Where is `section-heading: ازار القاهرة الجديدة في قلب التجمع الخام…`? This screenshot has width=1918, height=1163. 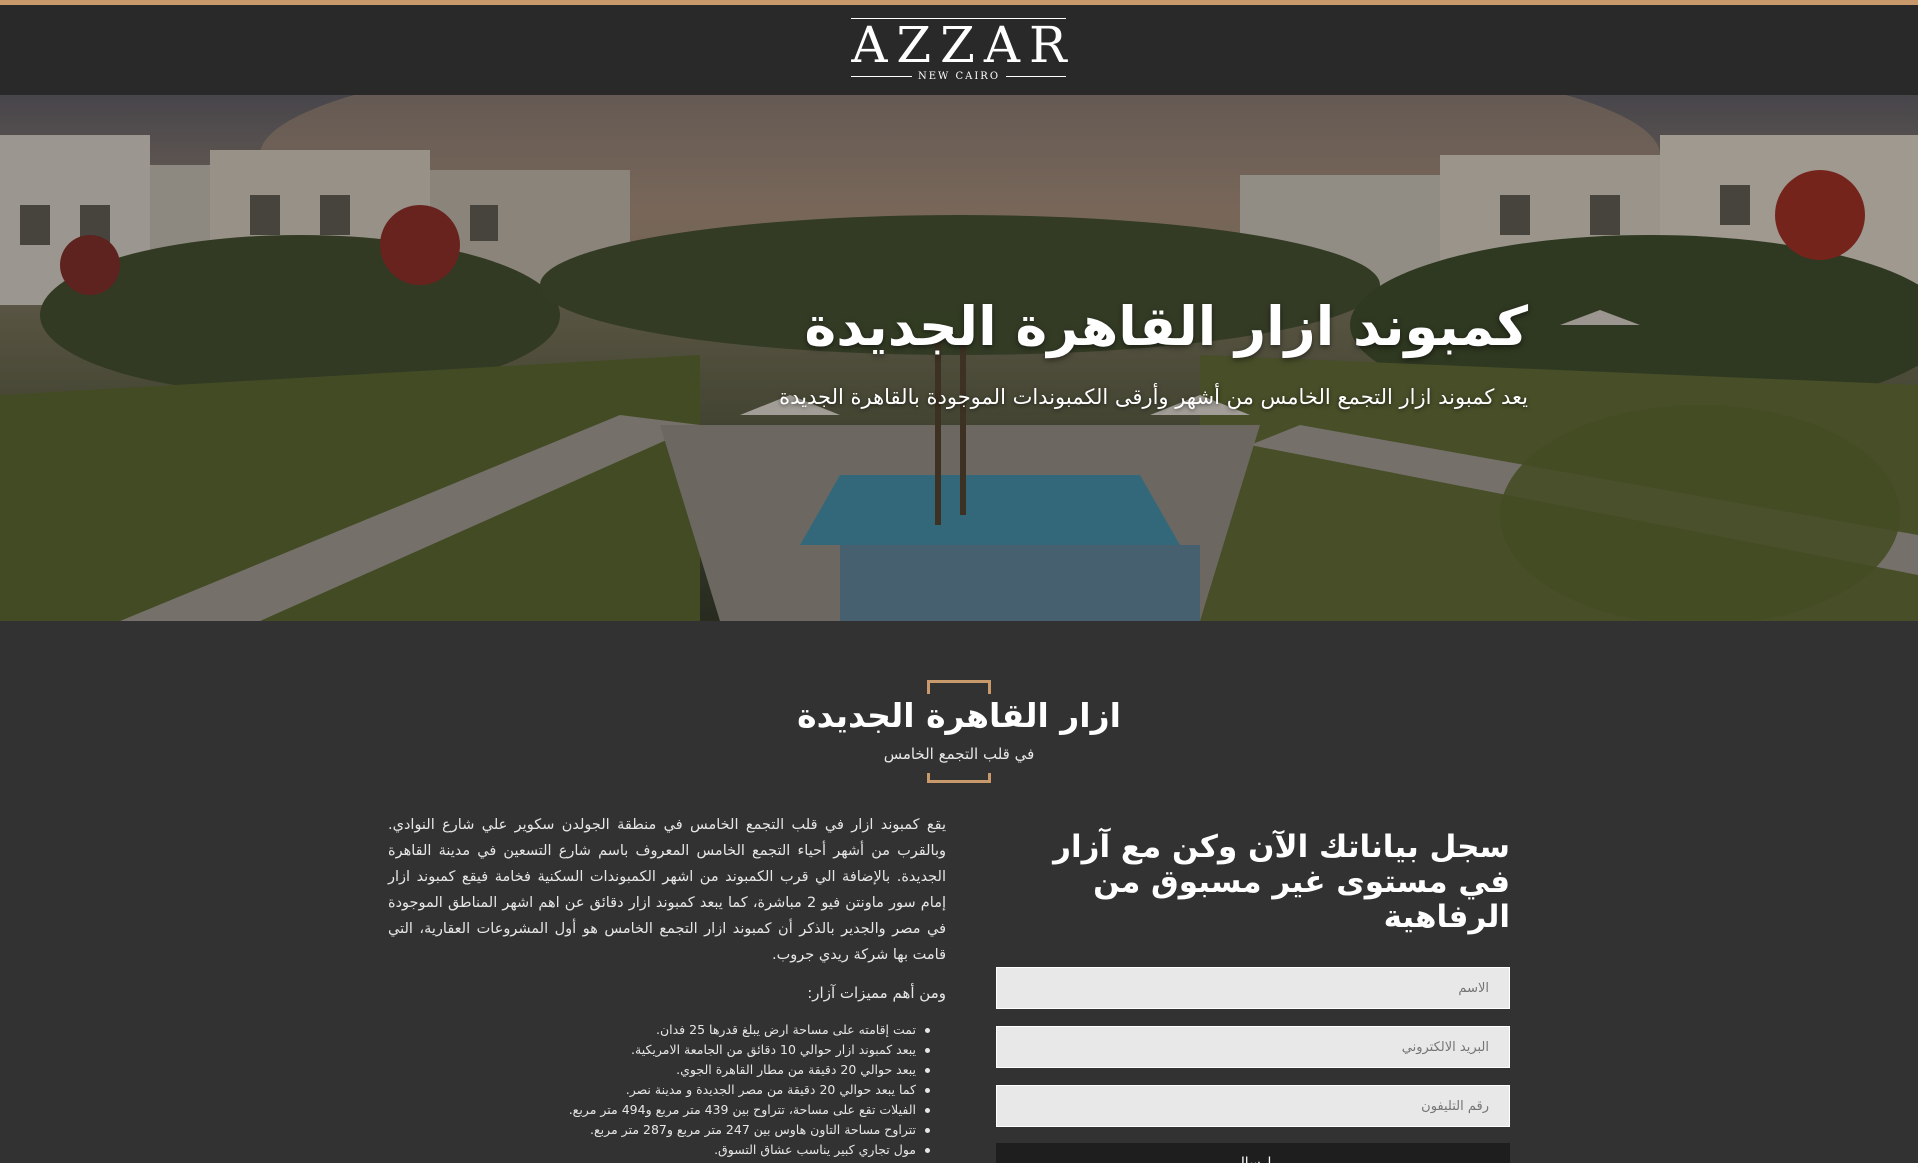
section-heading: ازار القاهرة الجديدة في قلب التجمع الخام… is located at coordinates (959, 731).